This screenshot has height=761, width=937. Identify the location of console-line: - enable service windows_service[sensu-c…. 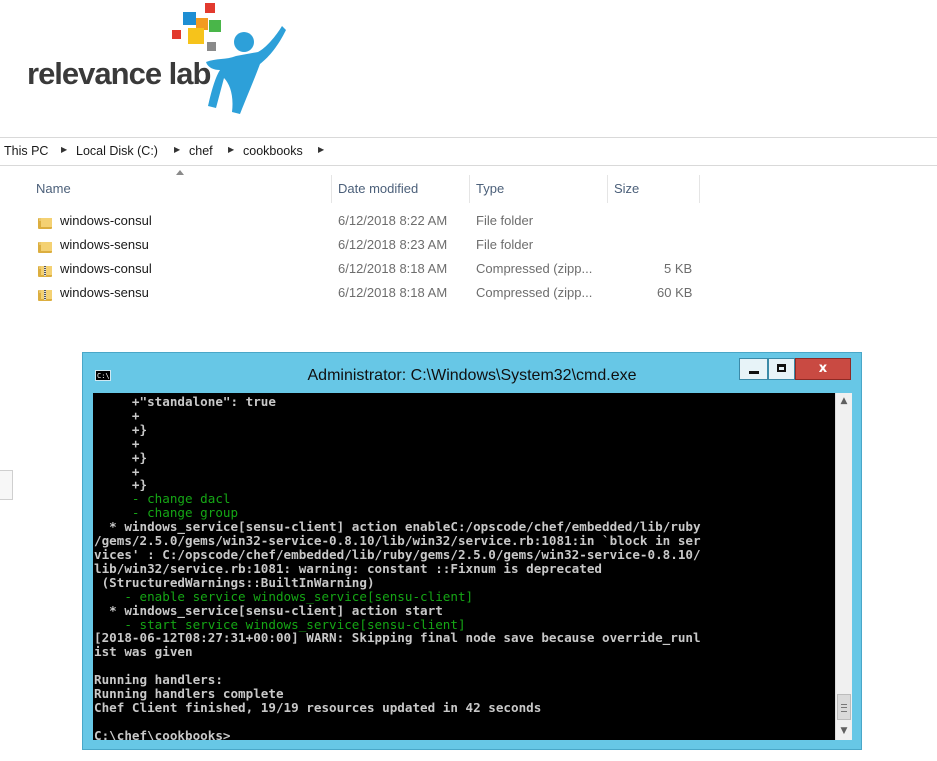
(284, 596).